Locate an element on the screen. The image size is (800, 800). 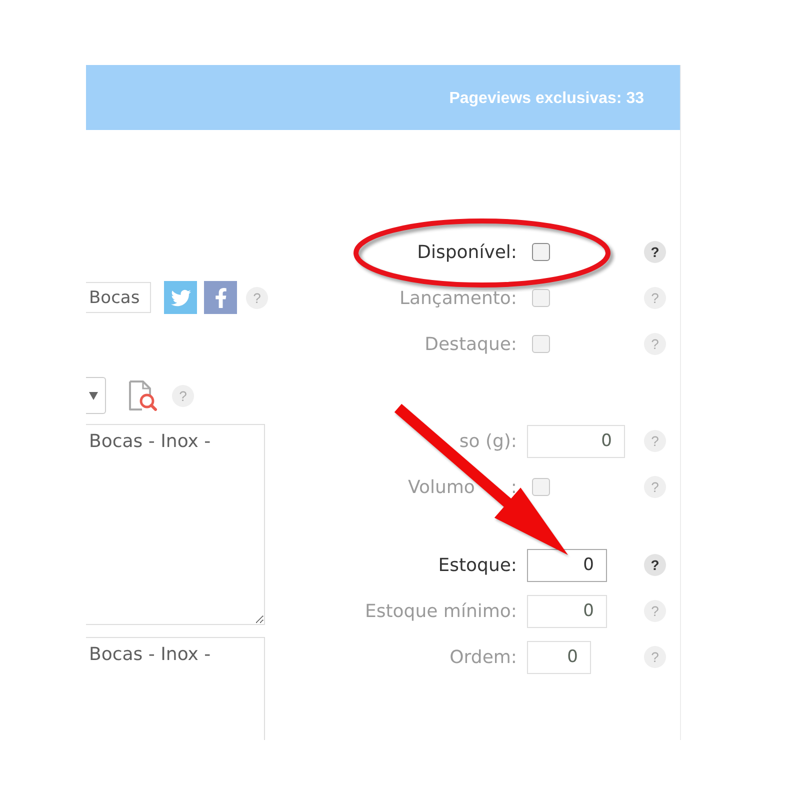
field-label: Destaque: is located at coordinates (470, 344).